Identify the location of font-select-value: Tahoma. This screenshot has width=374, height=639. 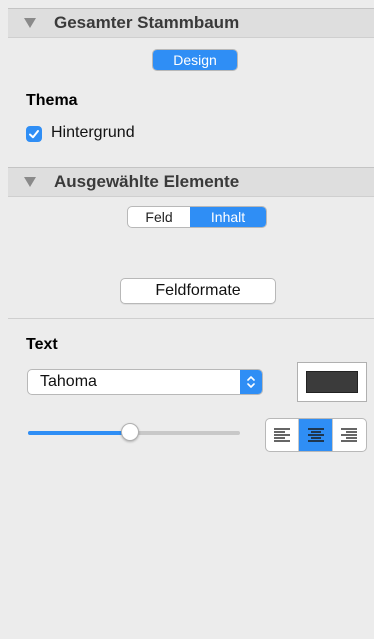
(68, 381).